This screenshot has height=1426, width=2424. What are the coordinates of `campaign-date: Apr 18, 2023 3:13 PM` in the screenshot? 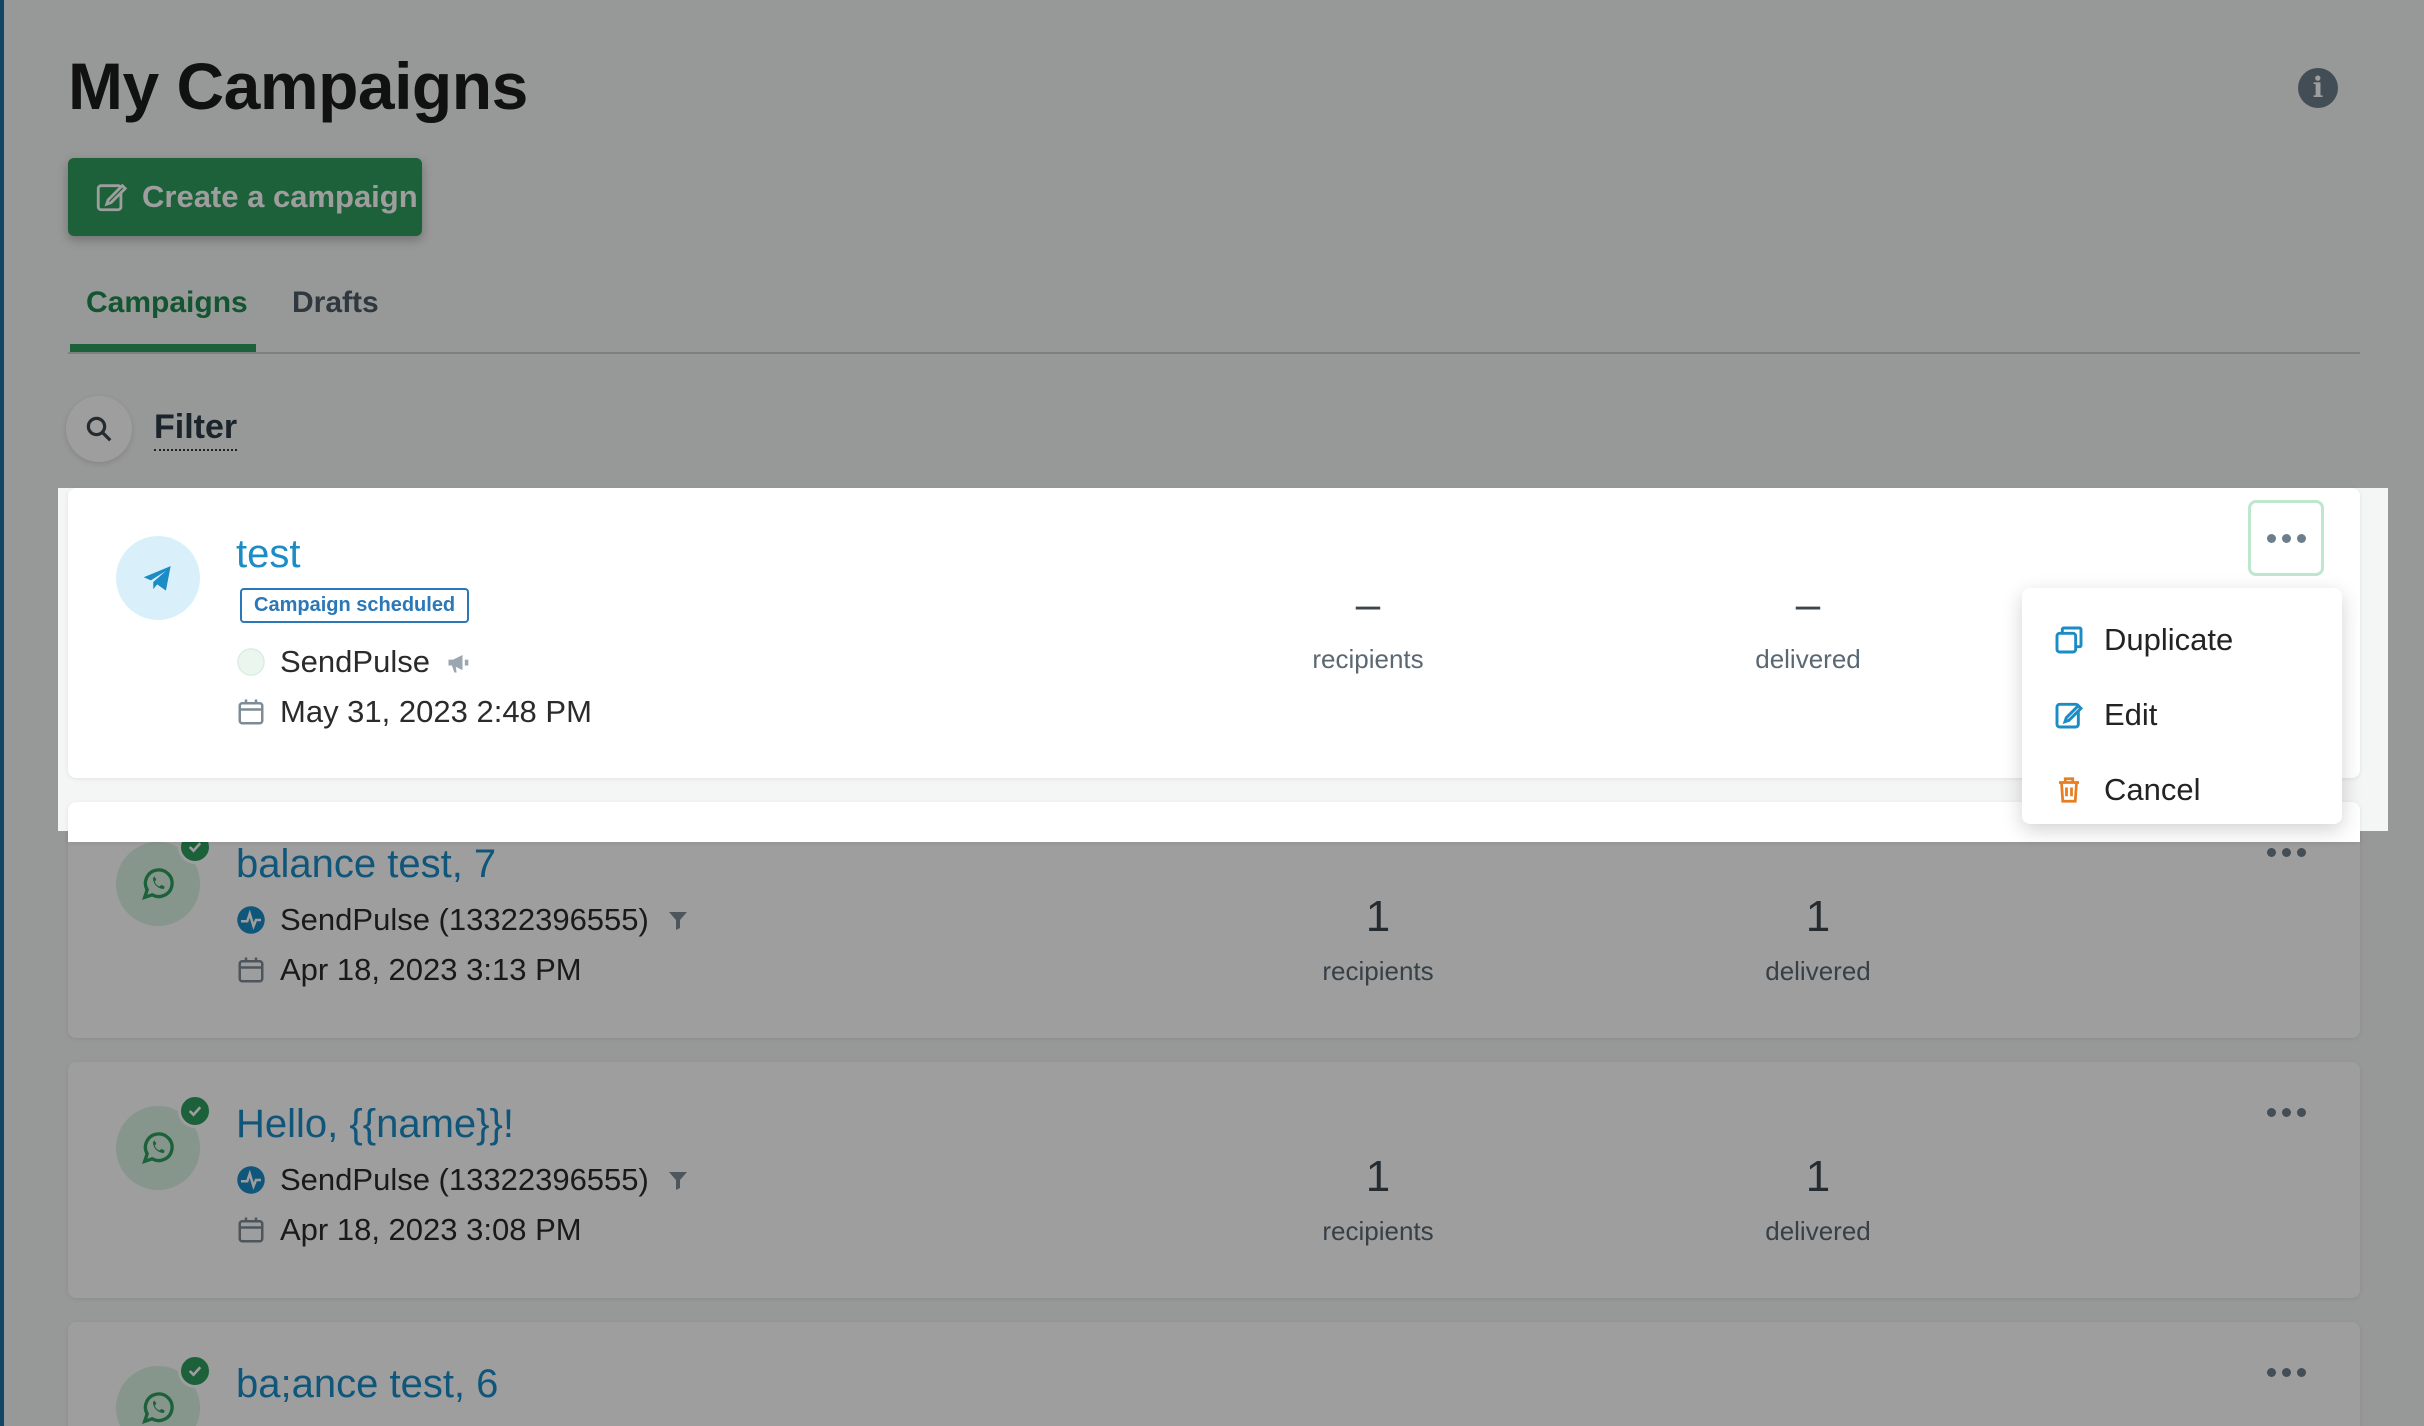 It's located at (409, 970).